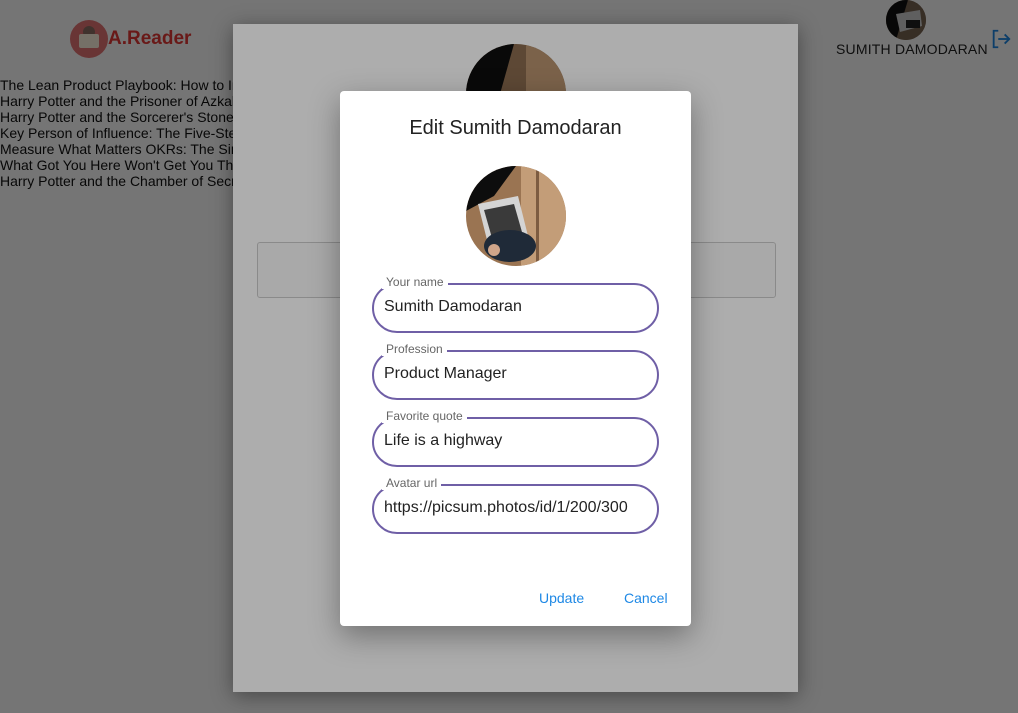  I want to click on quote-field-label: Favorite quote, so click(424, 416).